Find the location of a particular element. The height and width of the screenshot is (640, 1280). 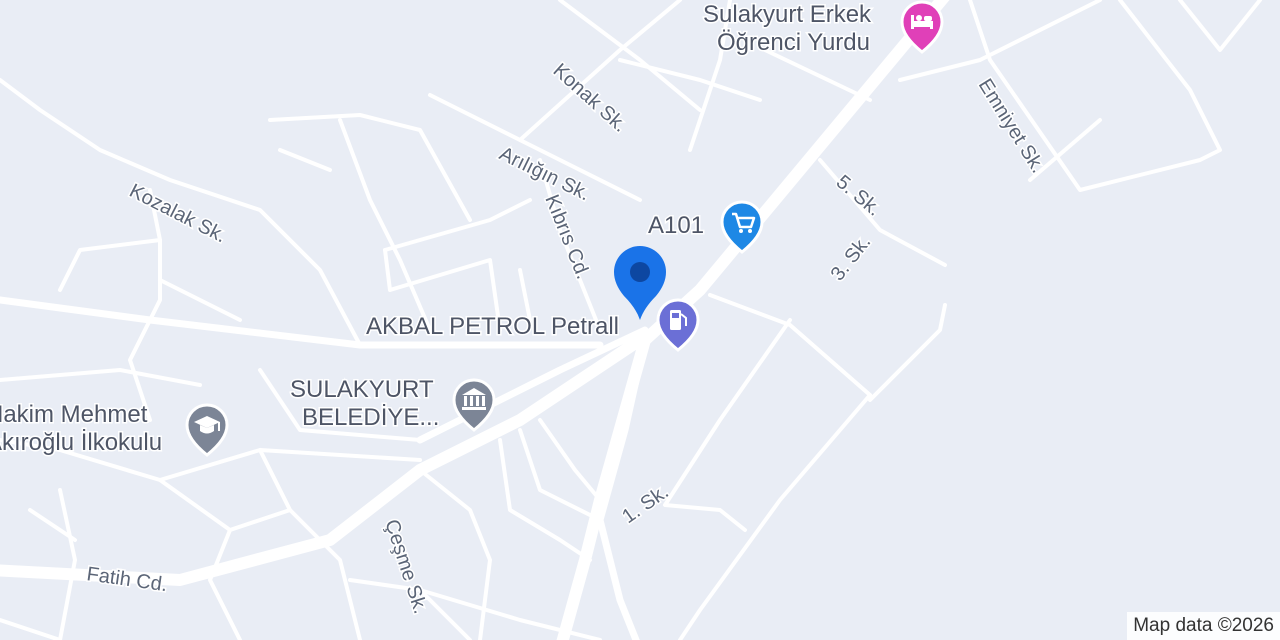

poi-petrol-name: AKBAL PETROL Petrall is located at coordinates (492, 326).